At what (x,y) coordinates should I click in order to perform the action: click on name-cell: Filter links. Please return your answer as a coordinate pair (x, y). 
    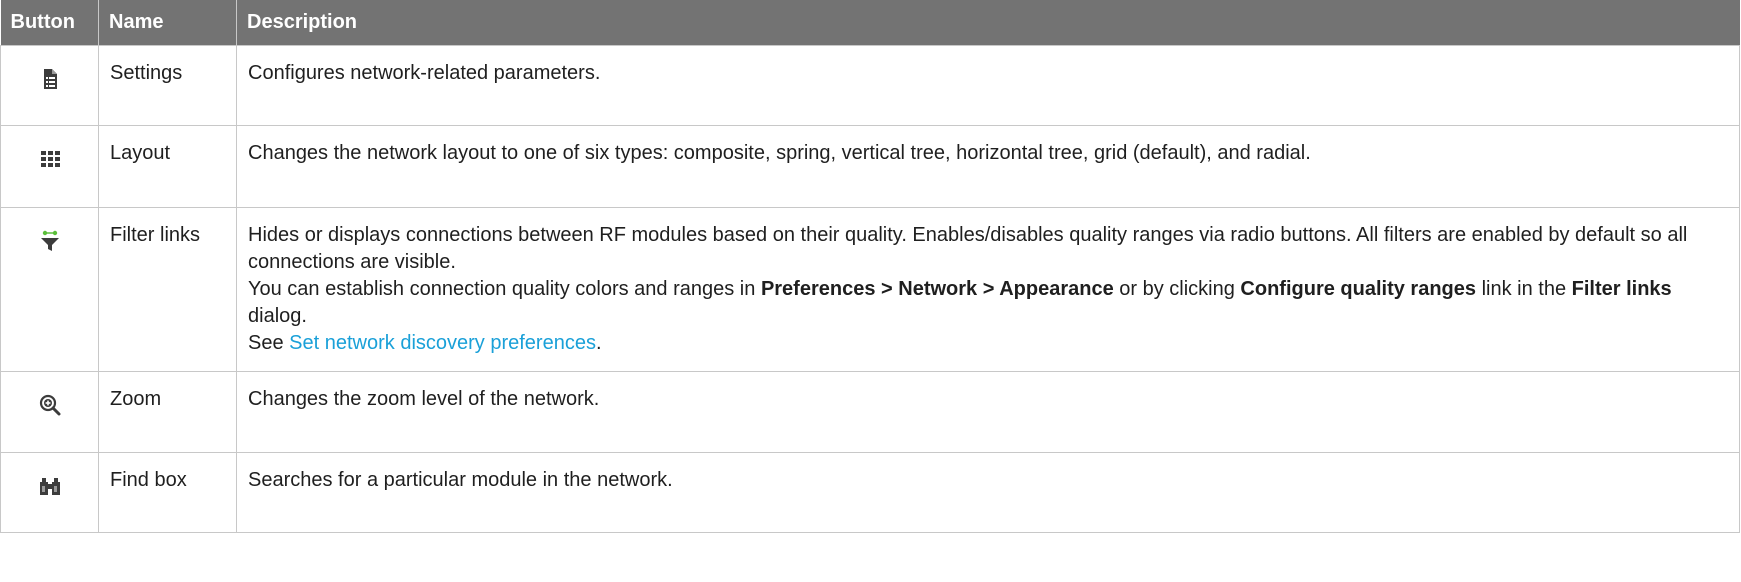
    Looking at the image, I should click on (167, 289).